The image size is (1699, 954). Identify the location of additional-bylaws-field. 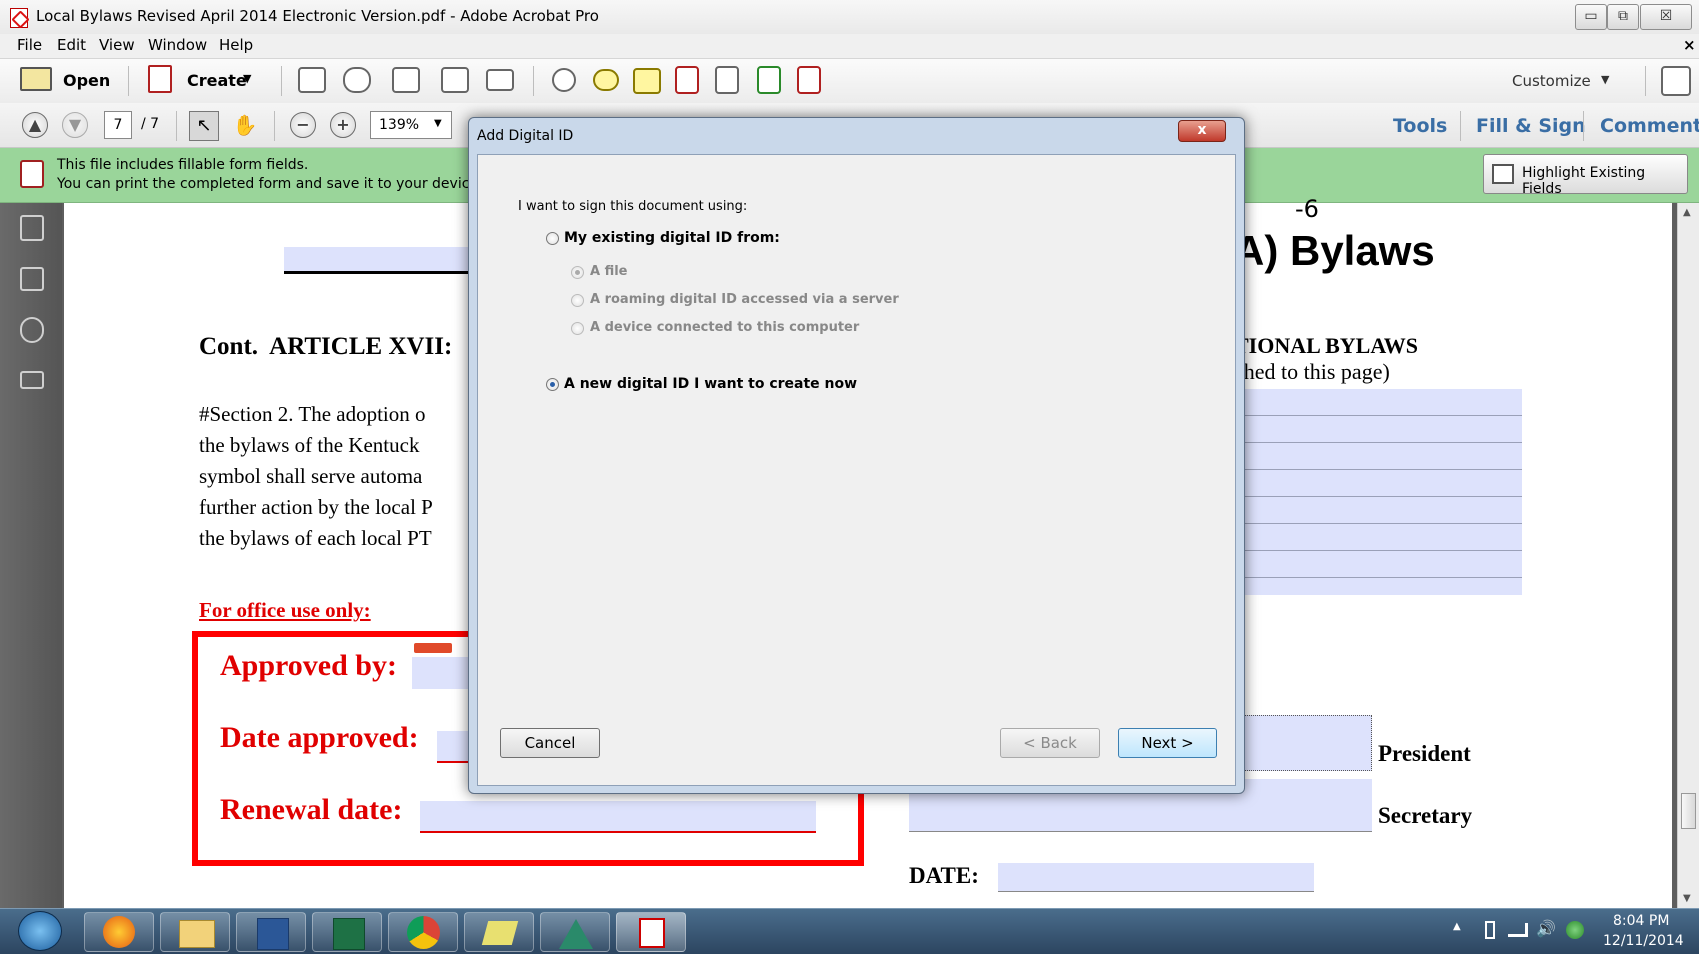
(1378, 492).